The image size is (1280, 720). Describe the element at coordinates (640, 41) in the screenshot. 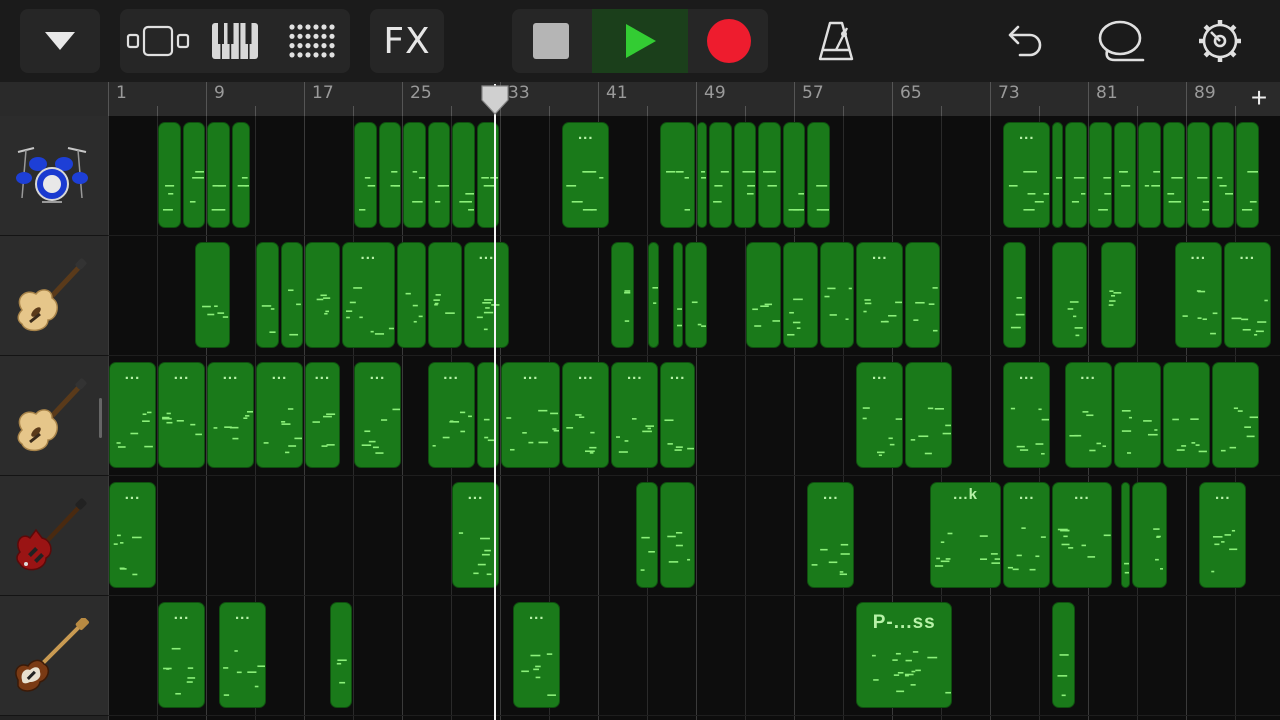

I see `play-button` at that location.